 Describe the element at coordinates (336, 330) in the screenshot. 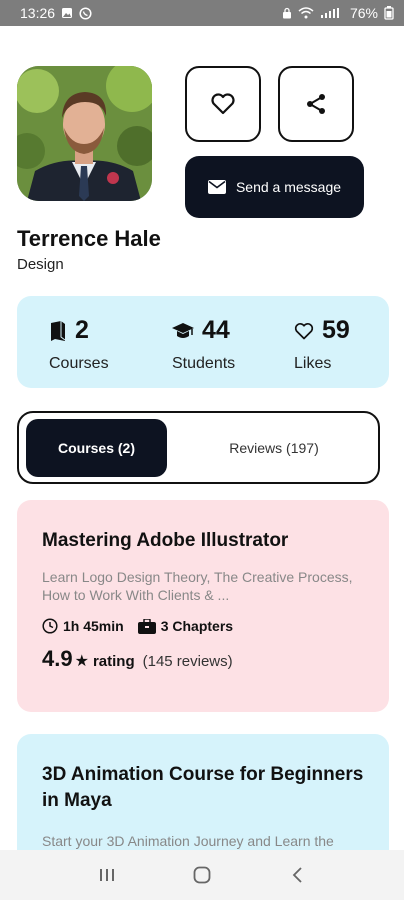

I see `stat-likes-value: 59` at that location.